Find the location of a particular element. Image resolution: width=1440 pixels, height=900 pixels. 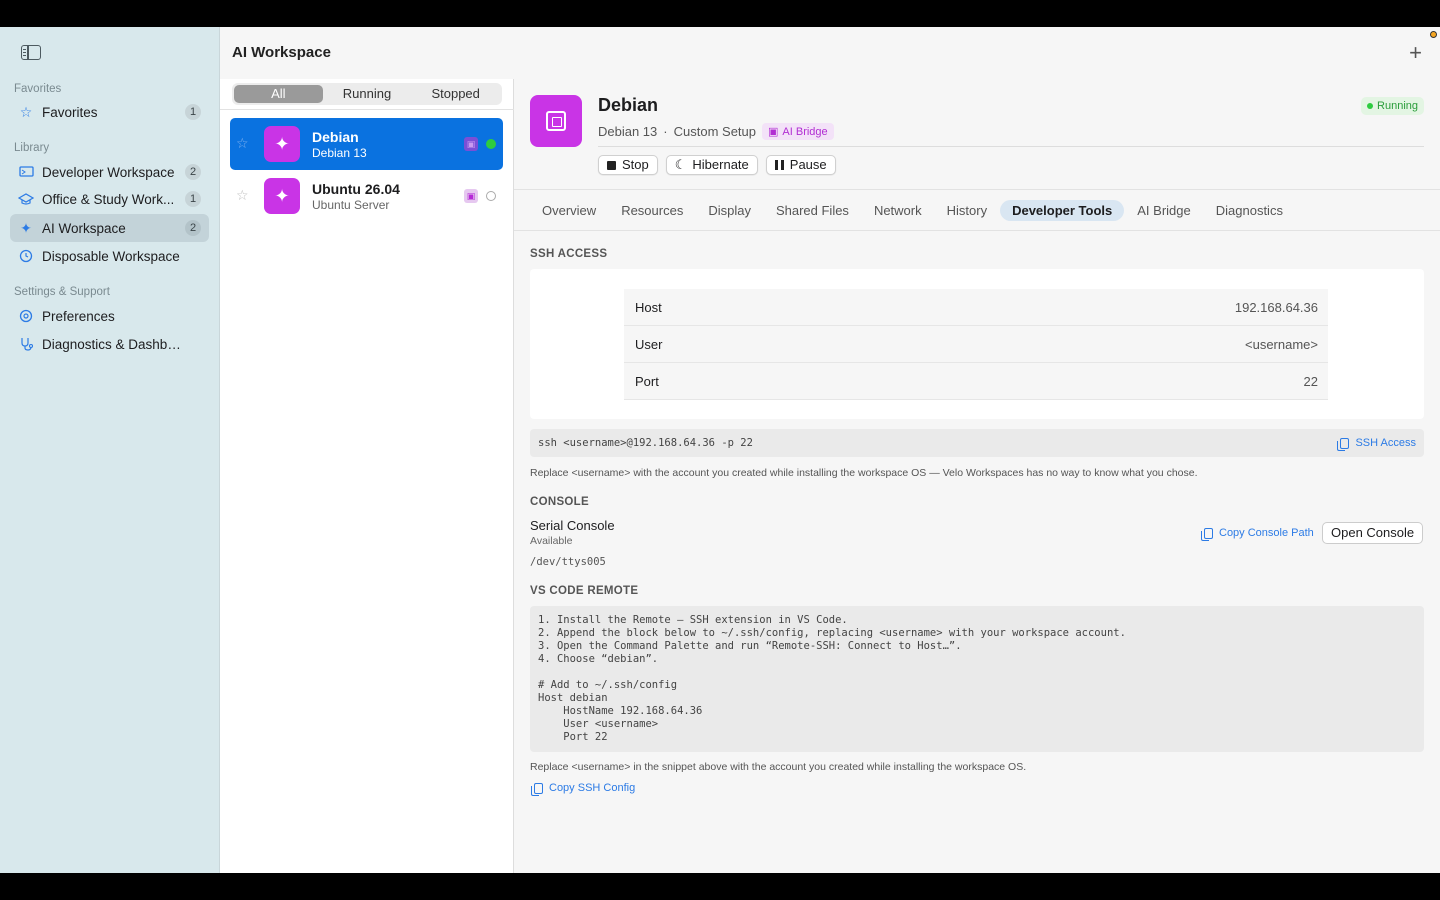

monitor-icon is located at coordinates (26, 172).